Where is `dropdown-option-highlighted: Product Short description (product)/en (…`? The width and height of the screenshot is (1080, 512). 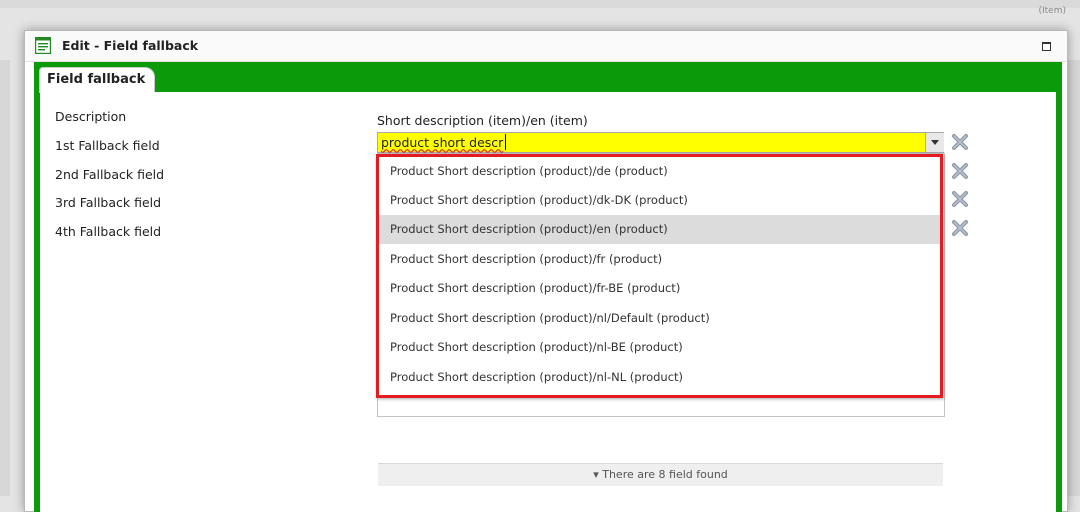 dropdown-option-highlighted: Product Short description (product)/en (… is located at coordinates (660, 229).